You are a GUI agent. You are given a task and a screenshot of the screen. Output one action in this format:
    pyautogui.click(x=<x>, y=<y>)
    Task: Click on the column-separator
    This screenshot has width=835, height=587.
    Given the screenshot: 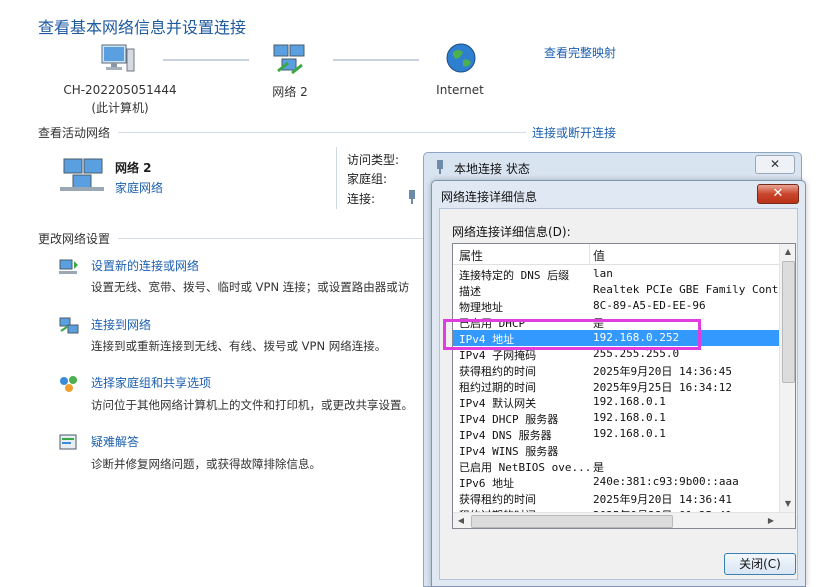 What is the action you would take?
    pyautogui.click(x=589, y=254)
    